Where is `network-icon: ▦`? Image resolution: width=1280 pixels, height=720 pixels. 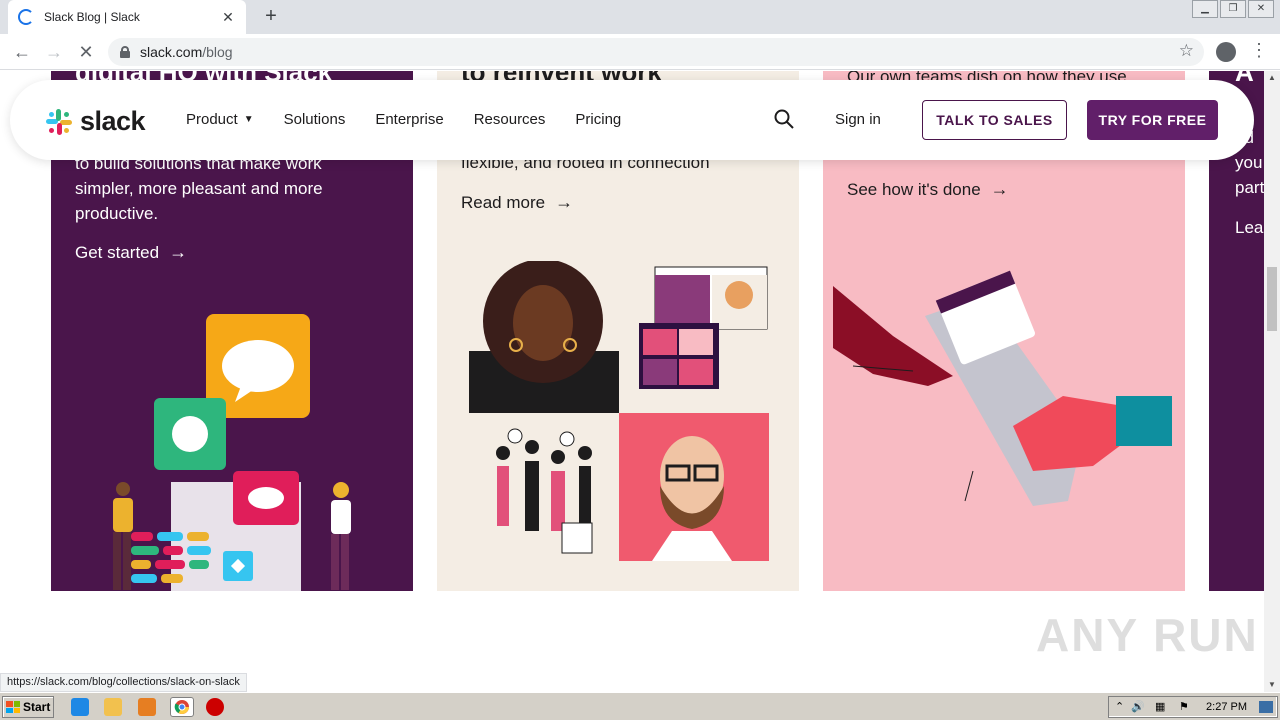
network-icon: ▦ is located at coordinates (1160, 706).